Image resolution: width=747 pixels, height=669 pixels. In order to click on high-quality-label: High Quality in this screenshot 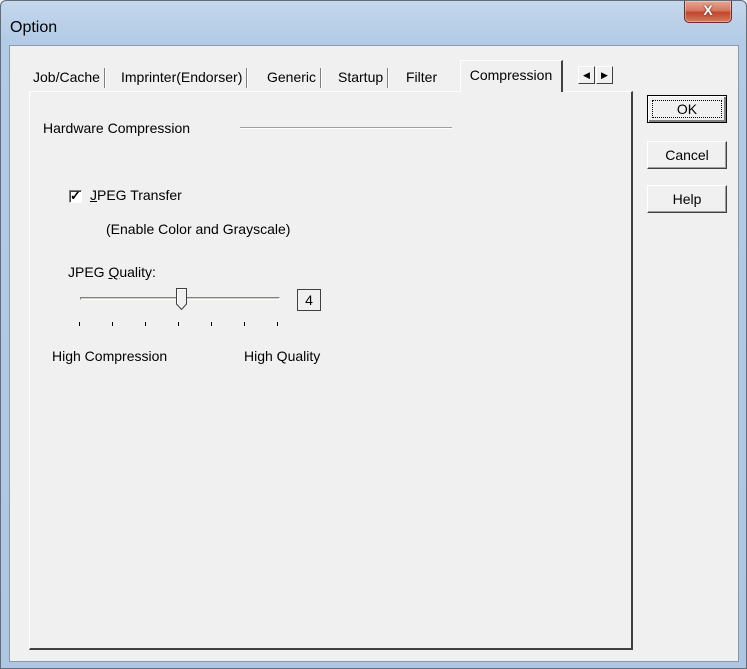, I will do `click(282, 356)`.